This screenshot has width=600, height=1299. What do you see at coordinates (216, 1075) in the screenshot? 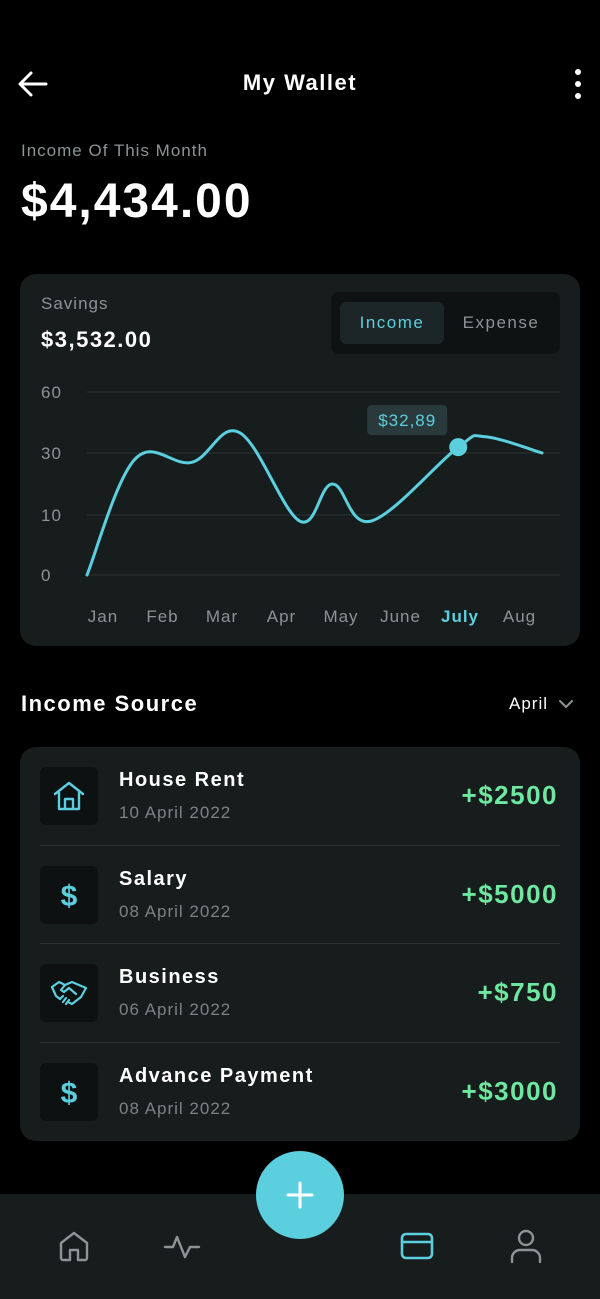
I see `item-title: Advance Payment` at bounding box center [216, 1075].